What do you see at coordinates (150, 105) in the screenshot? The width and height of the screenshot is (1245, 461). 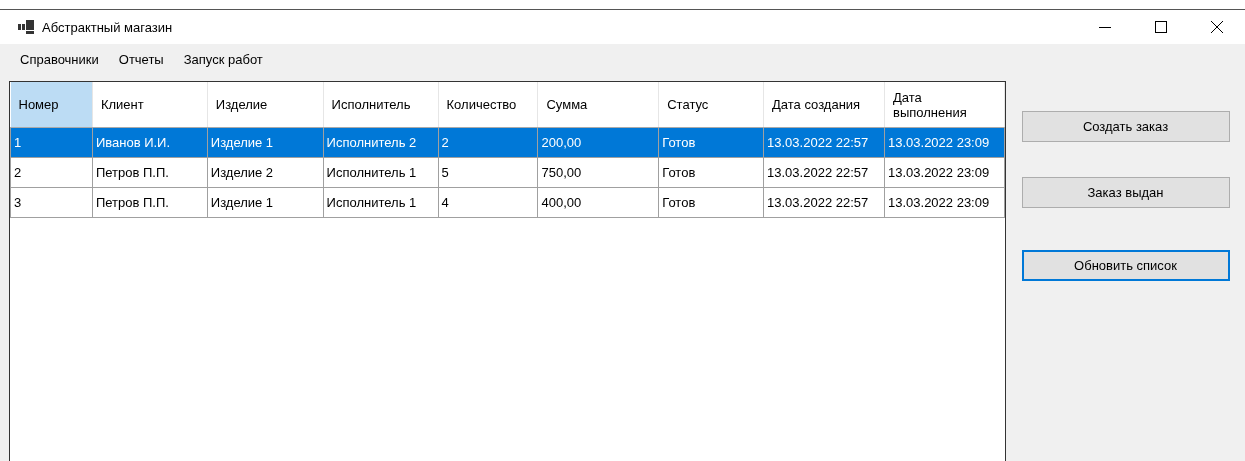 I see `column-header: Клиент` at bounding box center [150, 105].